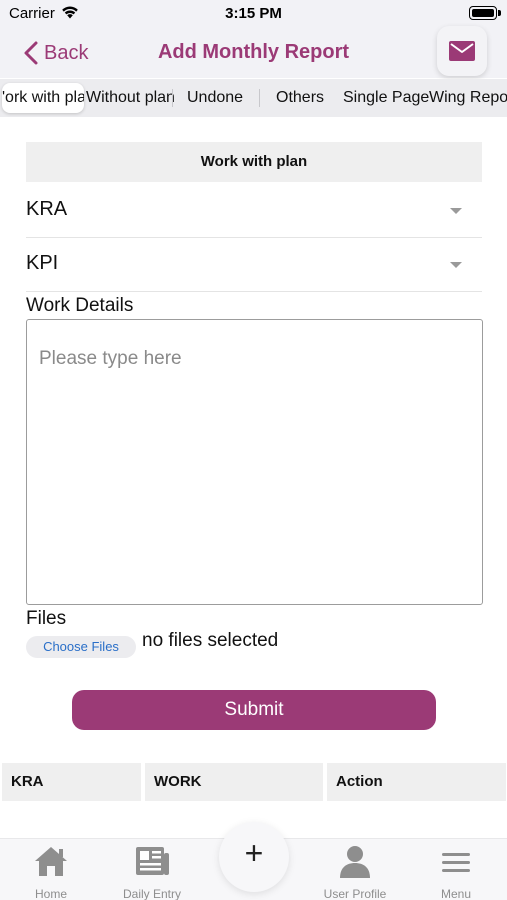  I want to click on tab-undone: Undone, so click(219, 98).